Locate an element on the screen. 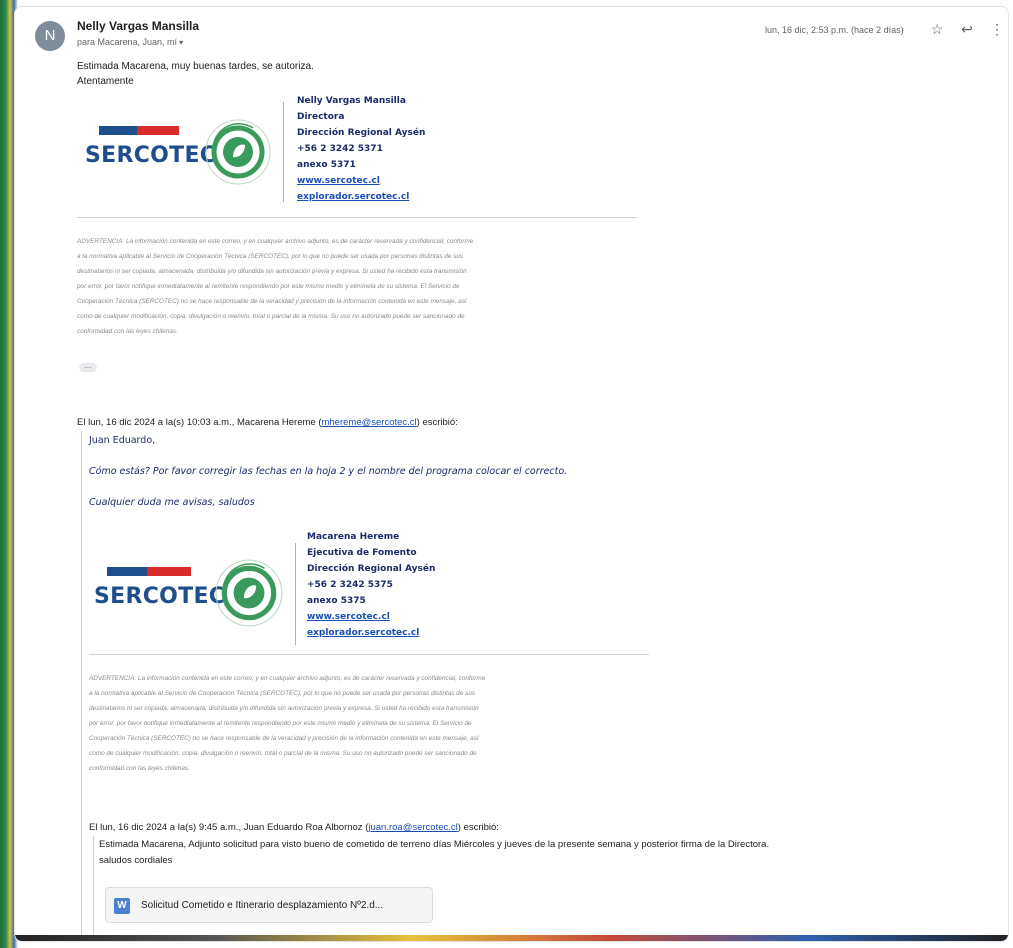 The image size is (1013, 948). quote-greeting: Juan Eduardo, is located at coordinates (122, 440).